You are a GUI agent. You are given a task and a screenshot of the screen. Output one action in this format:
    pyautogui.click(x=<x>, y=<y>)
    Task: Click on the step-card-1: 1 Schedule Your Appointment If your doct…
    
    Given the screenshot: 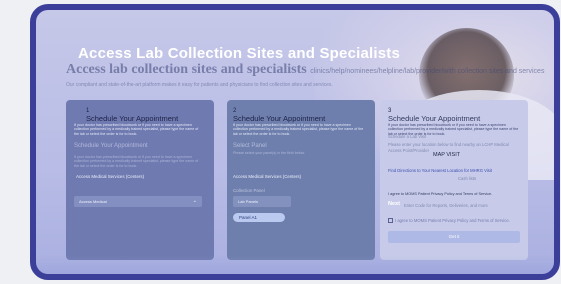 What is the action you would take?
    pyautogui.click(x=140, y=180)
    